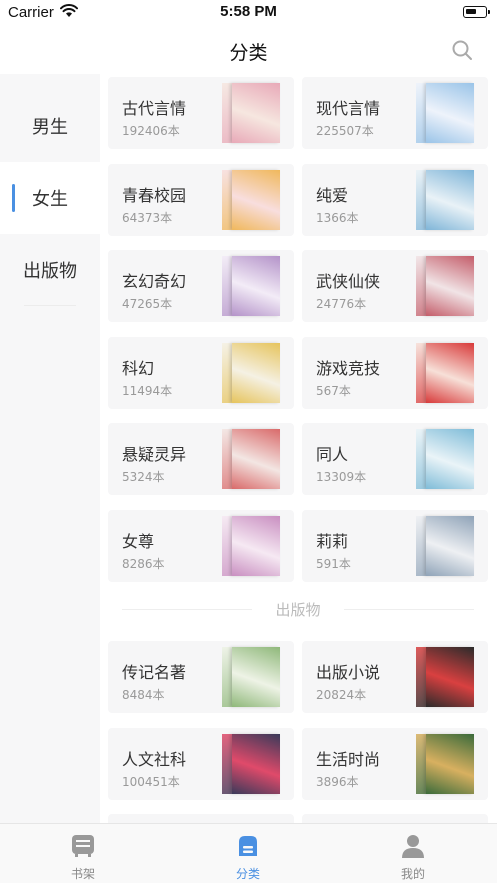 The image size is (497, 883). What do you see at coordinates (395, 113) in the screenshot?
I see `category-card: 现代言情 225507本` at bounding box center [395, 113].